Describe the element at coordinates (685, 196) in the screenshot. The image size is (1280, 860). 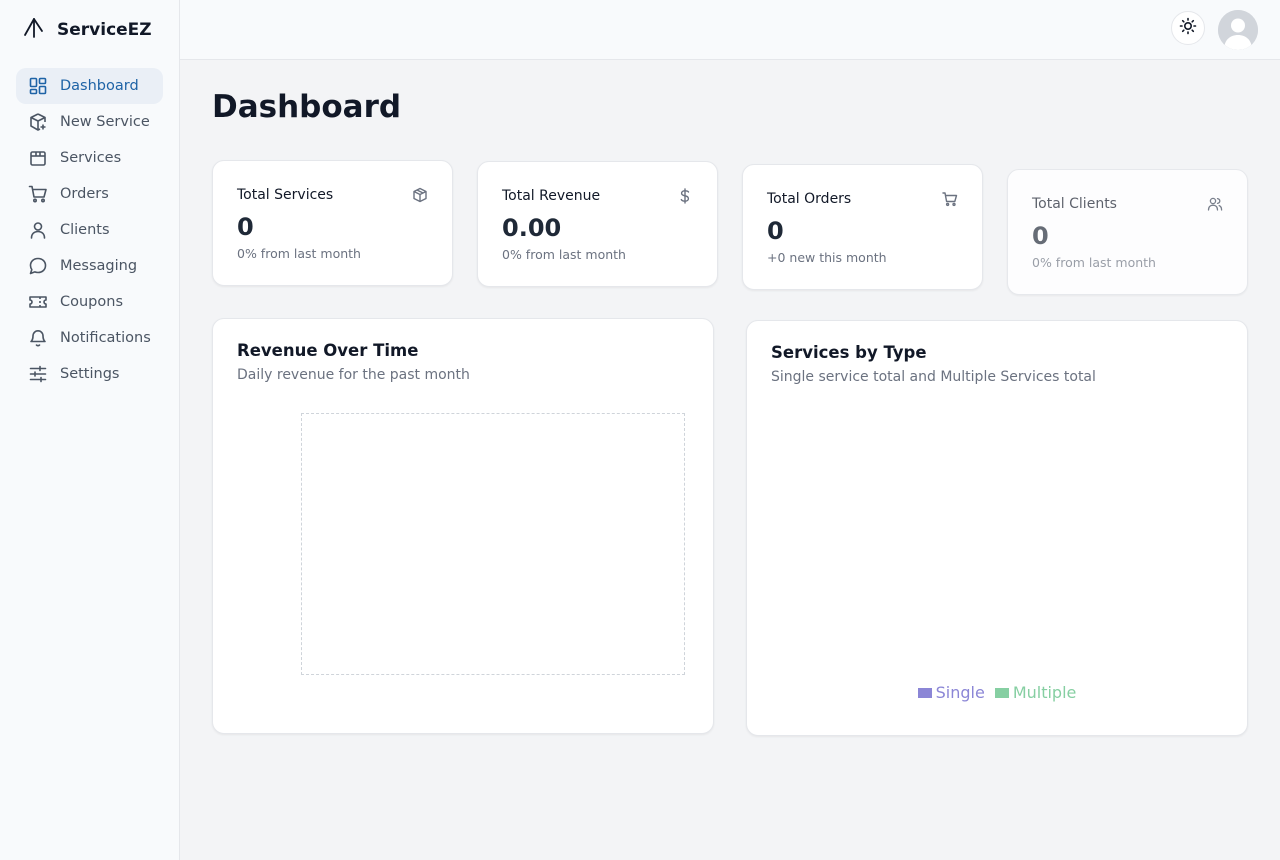
I see `dollar-icon` at that location.